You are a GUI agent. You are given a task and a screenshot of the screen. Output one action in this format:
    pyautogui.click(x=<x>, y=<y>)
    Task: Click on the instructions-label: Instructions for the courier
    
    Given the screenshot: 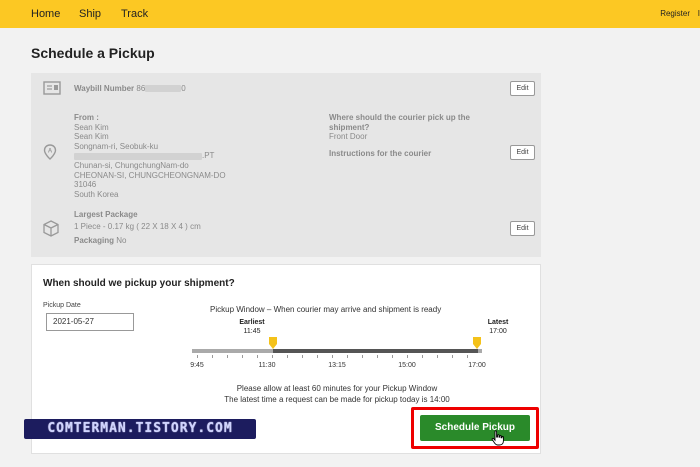 What is the action you would take?
    pyautogui.click(x=380, y=153)
    